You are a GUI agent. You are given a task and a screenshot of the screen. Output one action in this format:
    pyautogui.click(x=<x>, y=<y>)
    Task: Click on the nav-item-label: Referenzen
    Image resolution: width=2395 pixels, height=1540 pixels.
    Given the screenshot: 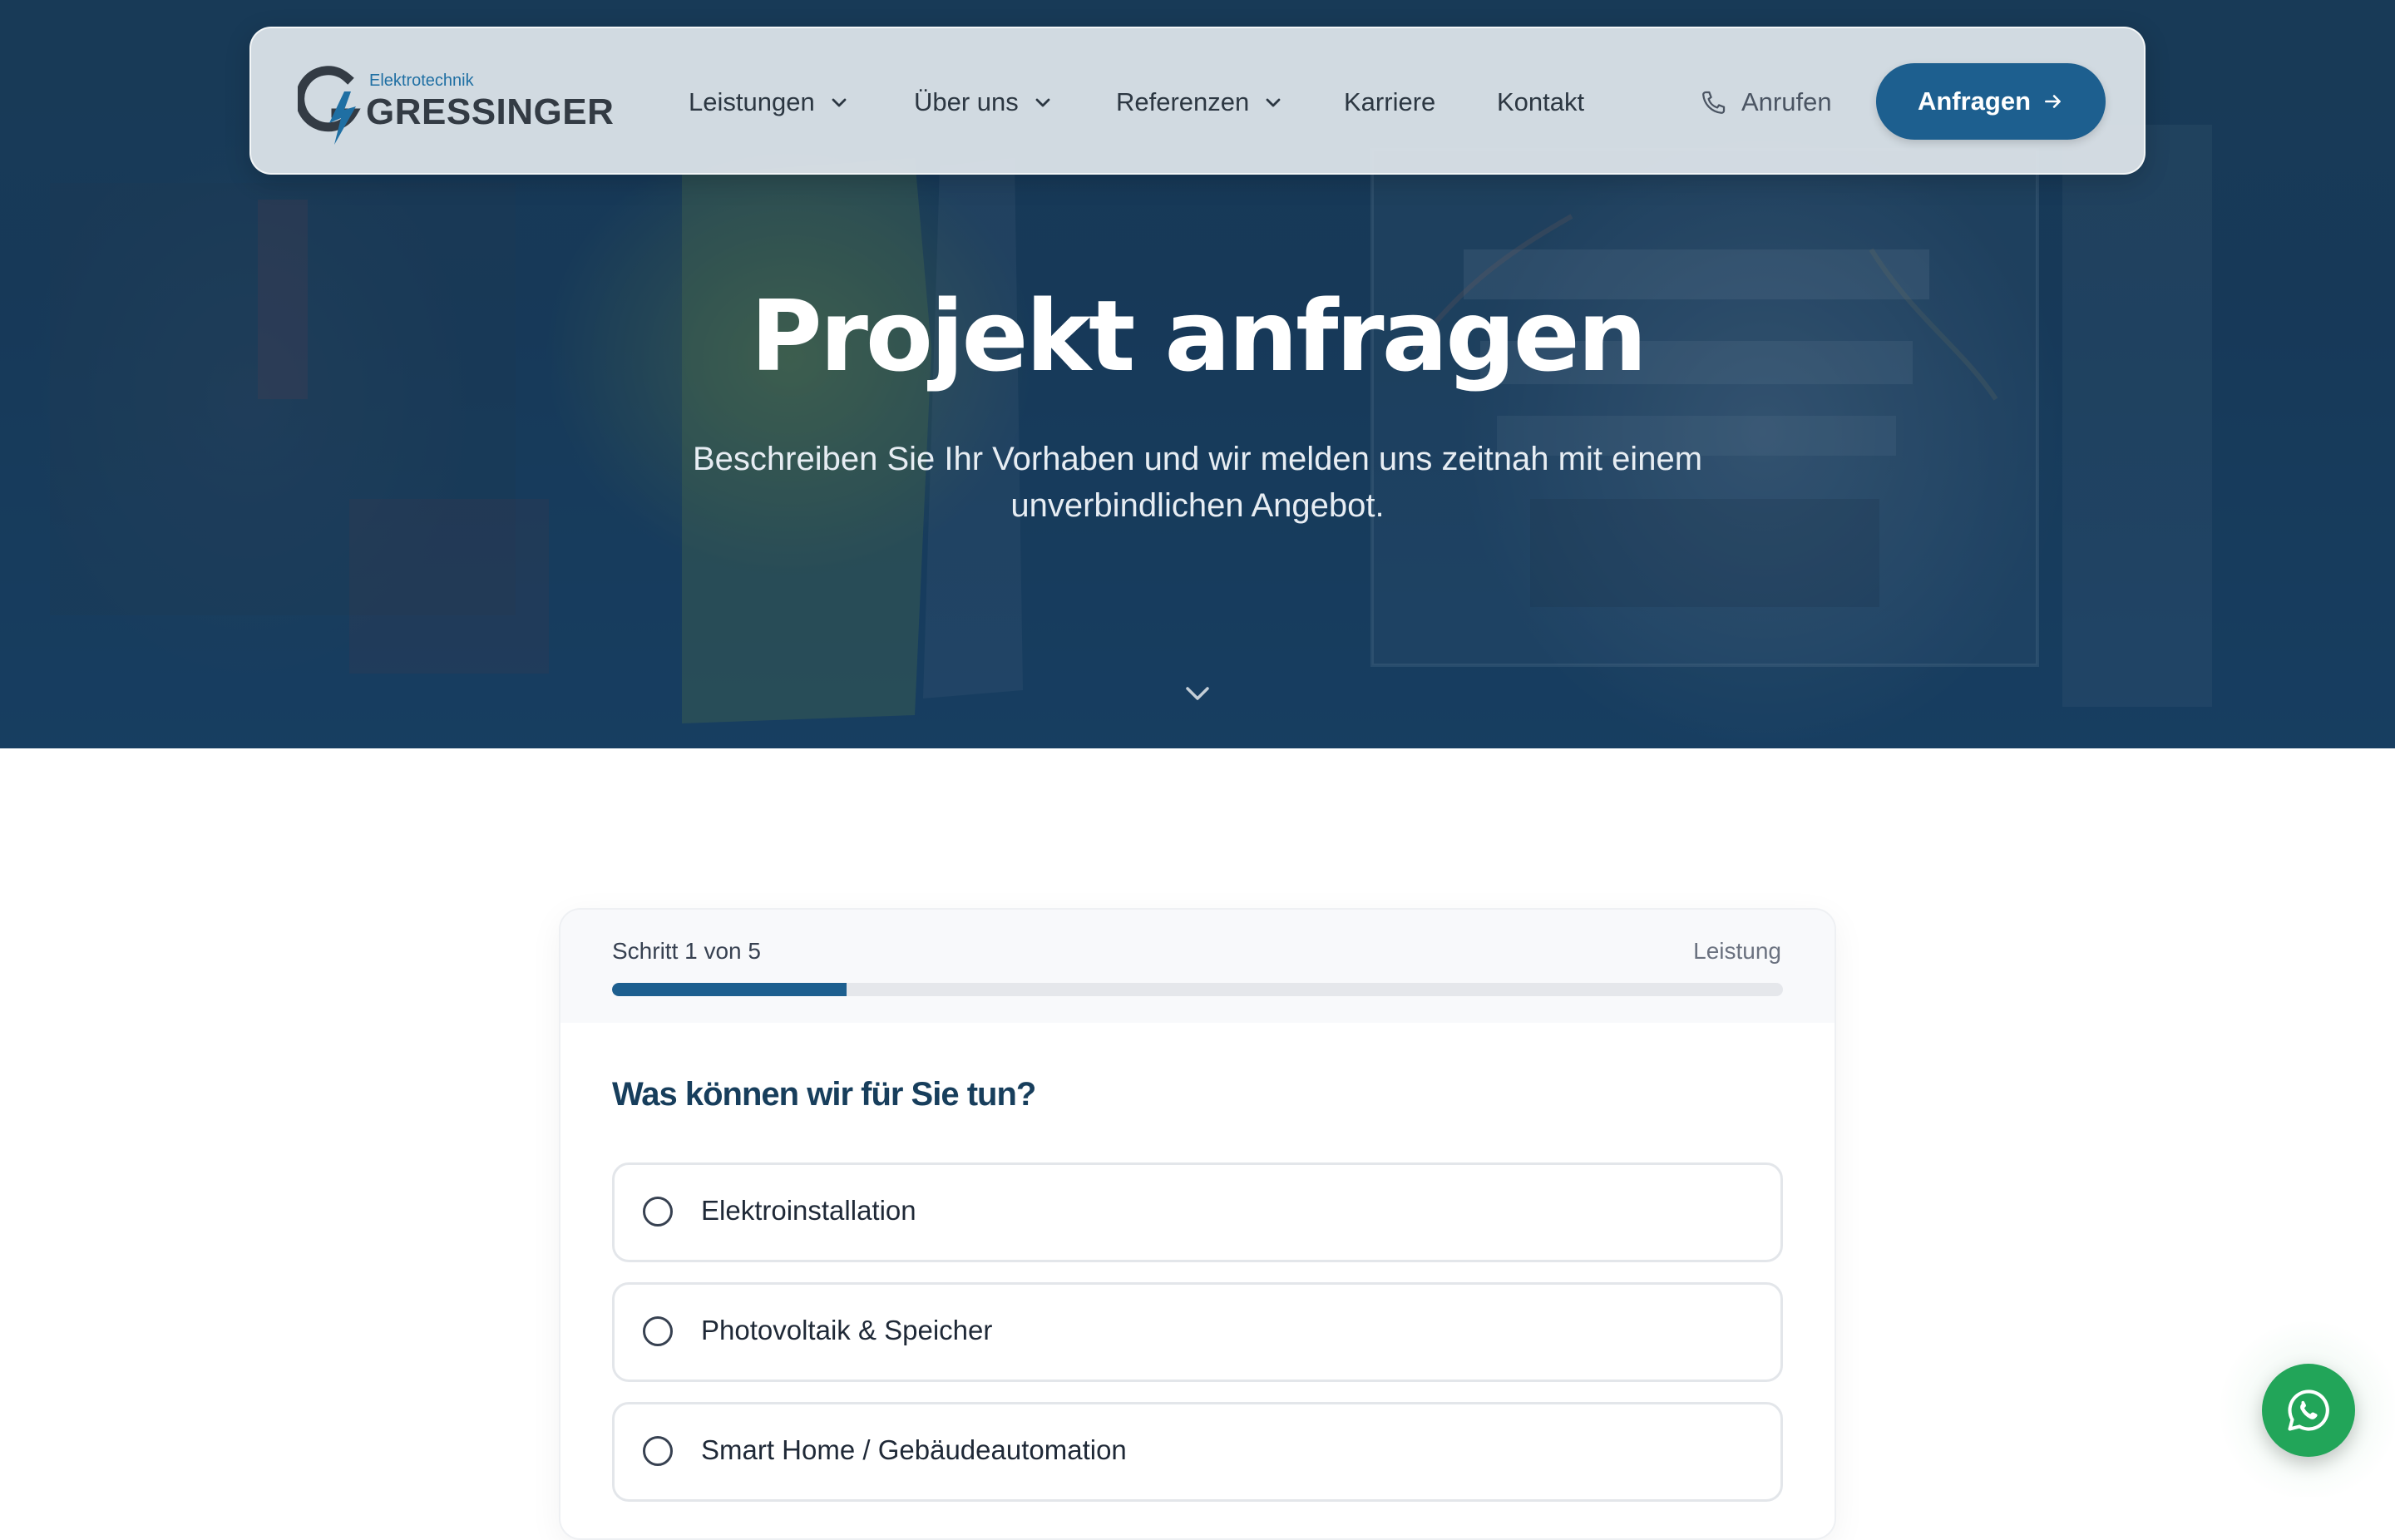 What is the action you would take?
    pyautogui.click(x=1183, y=102)
    